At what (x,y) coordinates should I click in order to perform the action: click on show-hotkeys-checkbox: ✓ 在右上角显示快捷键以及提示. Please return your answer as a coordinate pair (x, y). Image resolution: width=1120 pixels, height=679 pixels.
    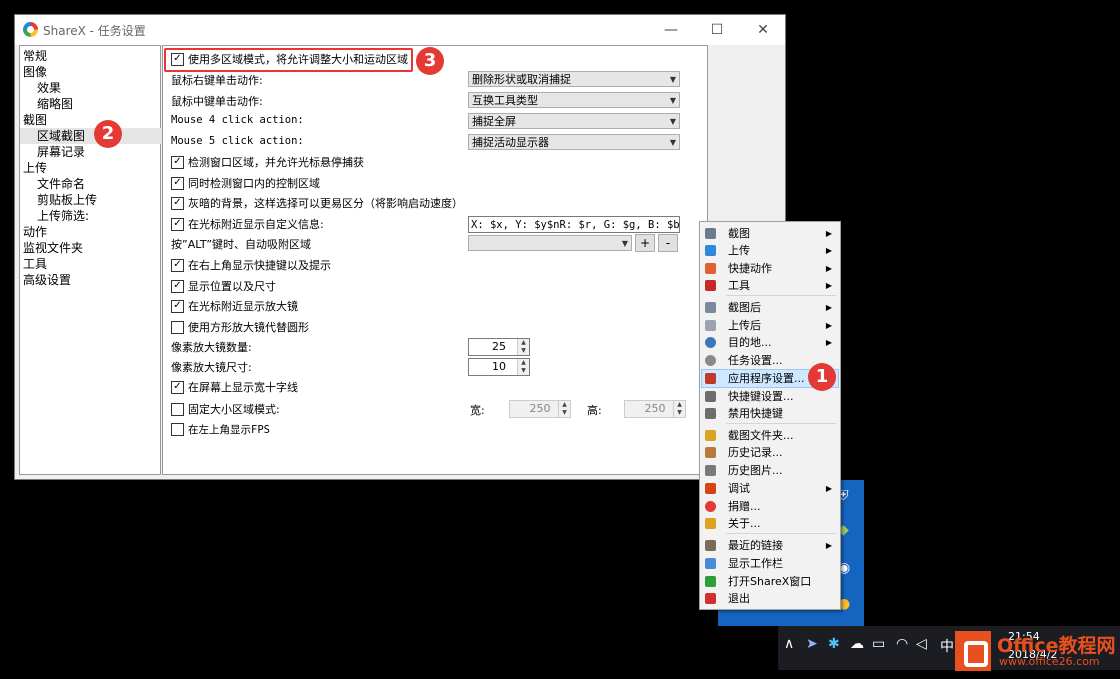
    Looking at the image, I should click on (251, 266).